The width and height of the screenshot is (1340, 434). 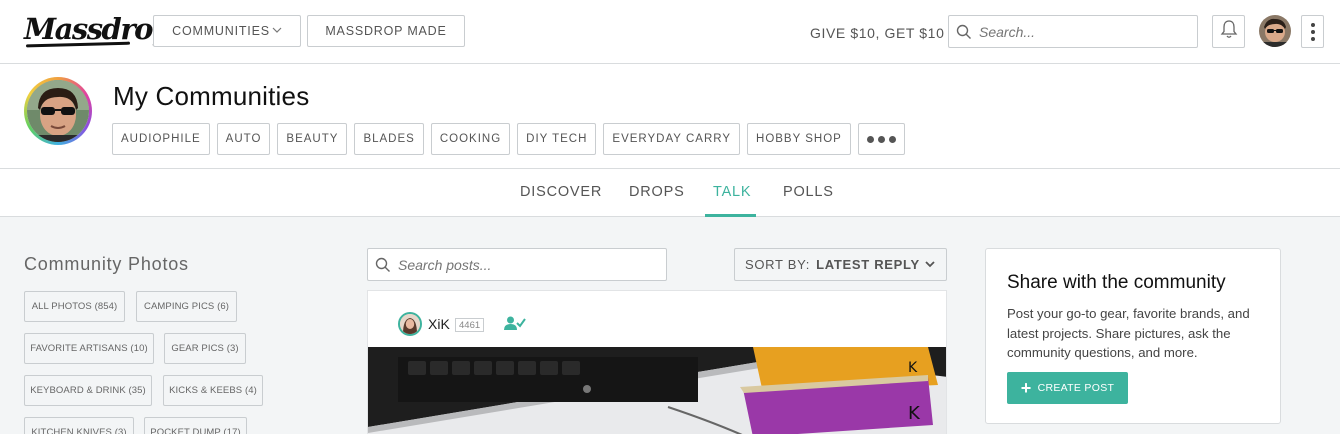 What do you see at coordinates (211, 96) in the screenshot?
I see `page-title: My Communities` at bounding box center [211, 96].